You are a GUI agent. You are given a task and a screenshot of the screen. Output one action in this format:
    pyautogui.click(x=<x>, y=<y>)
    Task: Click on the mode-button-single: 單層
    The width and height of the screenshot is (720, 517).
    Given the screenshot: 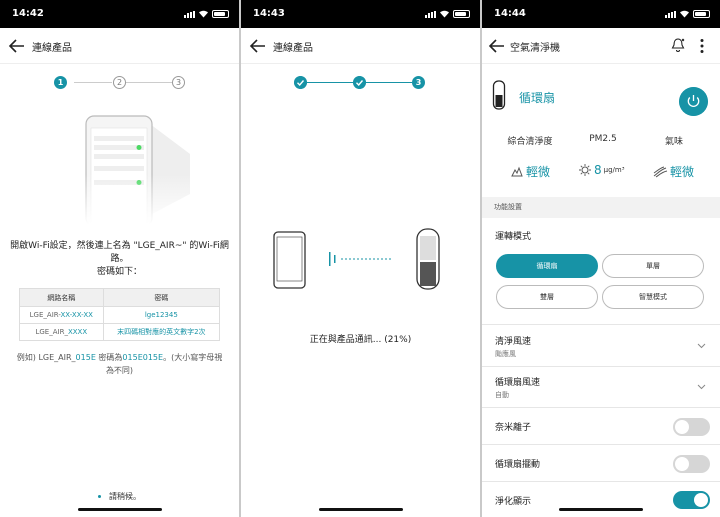 What is the action you would take?
    pyautogui.click(x=653, y=266)
    